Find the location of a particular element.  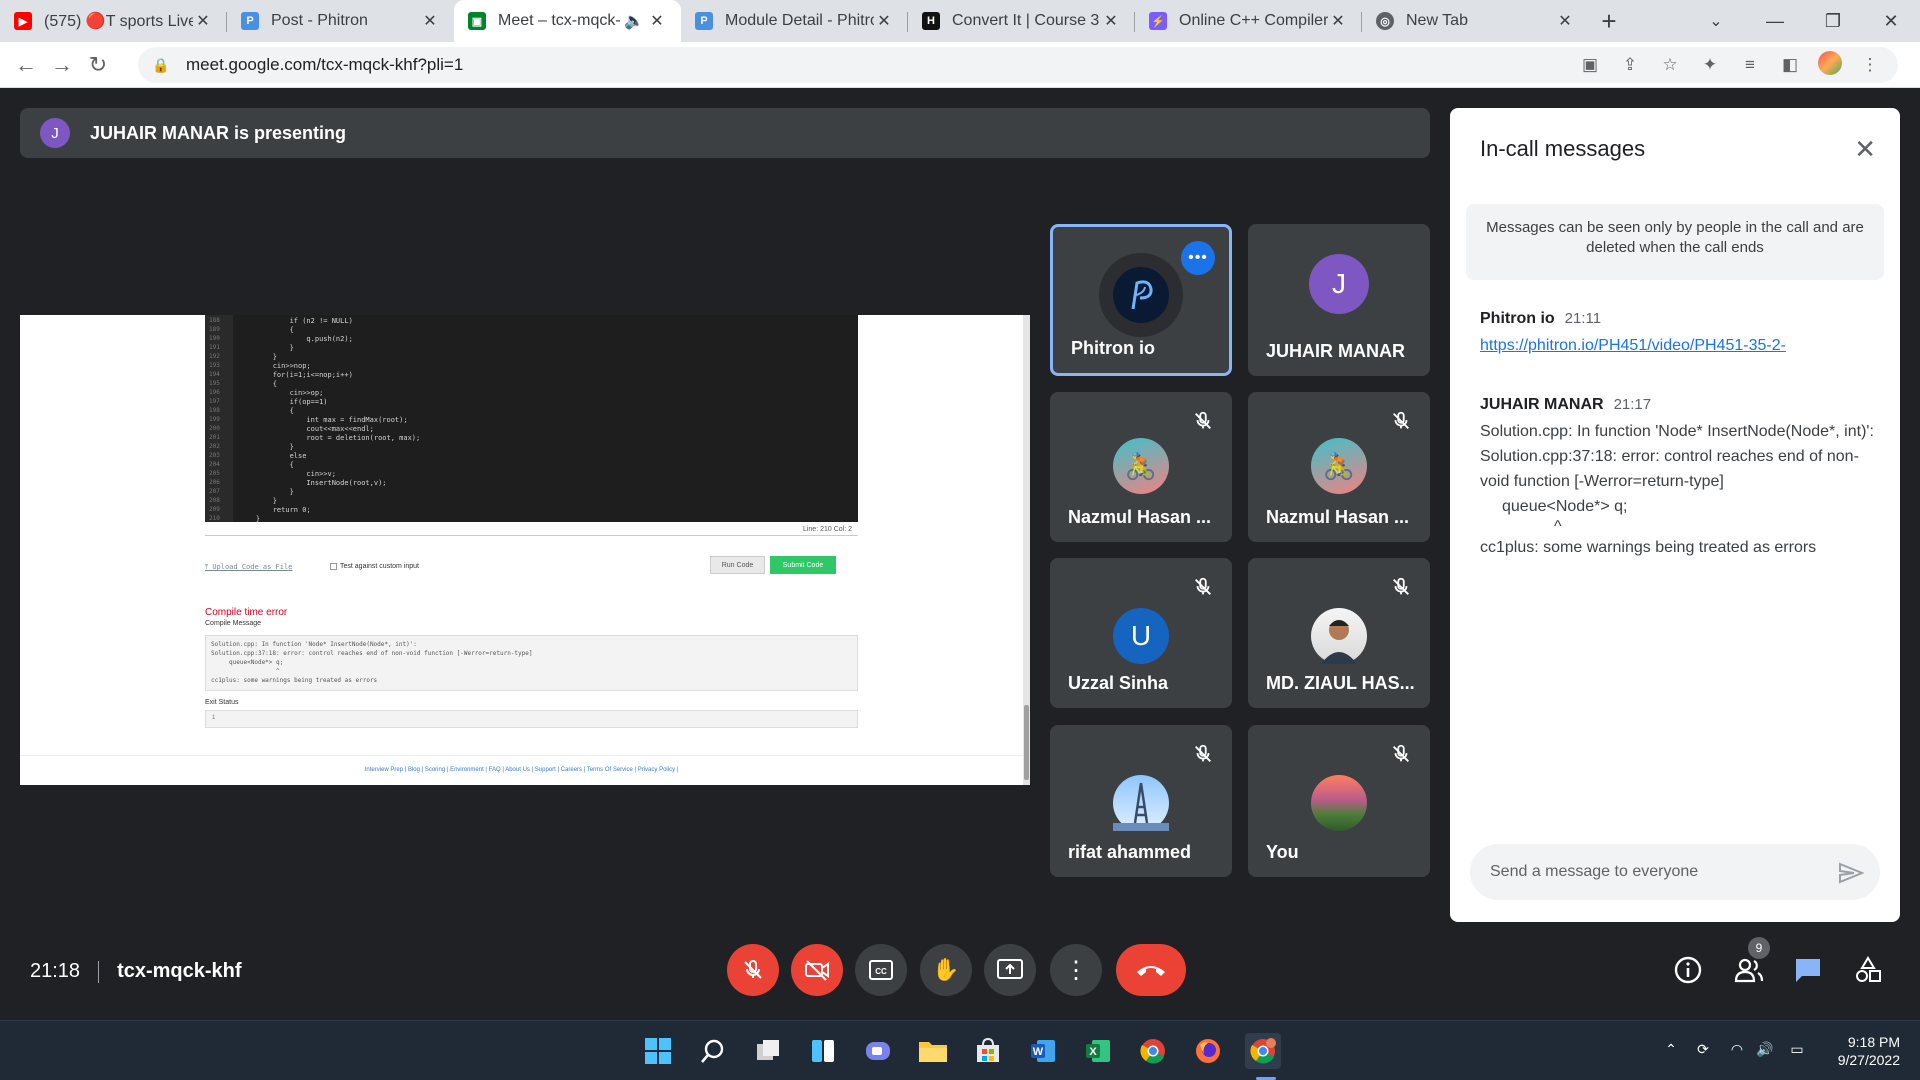

message-line: queue<Node*> q; is located at coordinates (1565, 506).